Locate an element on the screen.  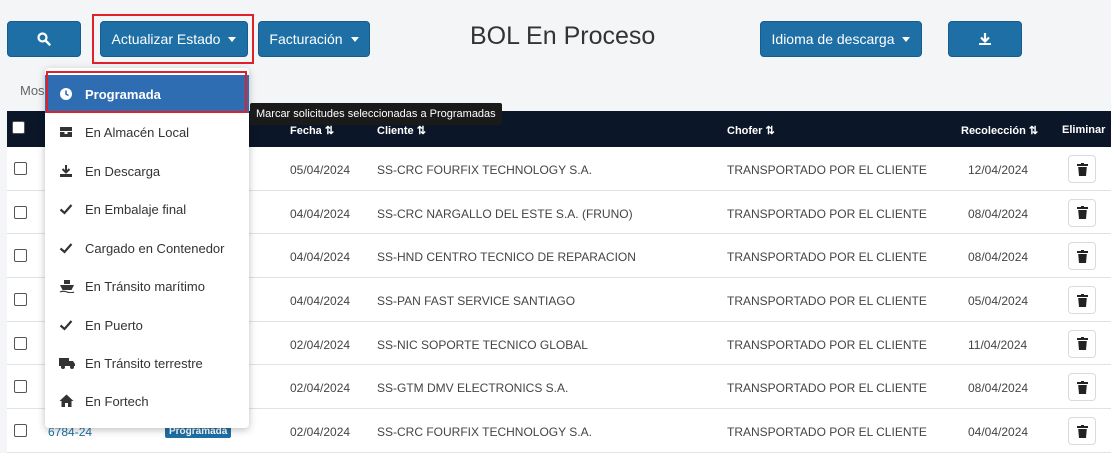
header-chofer: Chofer ⇅ is located at coordinates (751, 130).